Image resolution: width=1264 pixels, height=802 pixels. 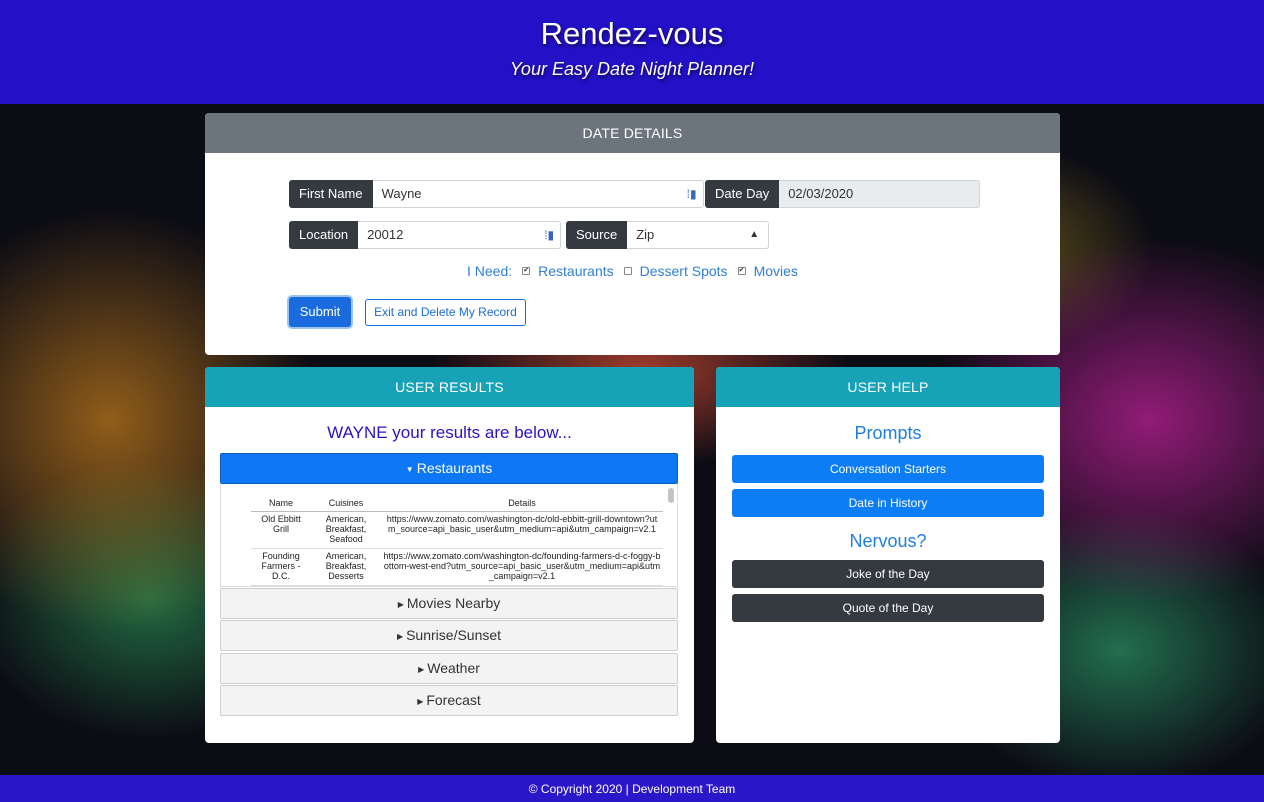 What do you see at coordinates (821, 193) in the screenshot?
I see `date-day-value: 02/03/2020` at bounding box center [821, 193].